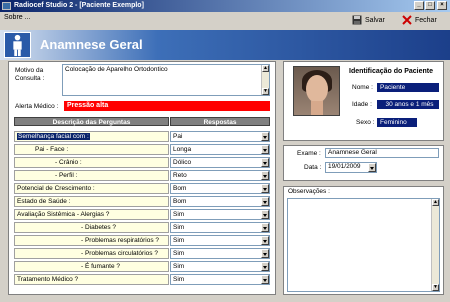 This screenshot has width=450, height=302. What do you see at coordinates (351, 167) in the screenshot?
I see `date-picker: 19/01/2009` at bounding box center [351, 167].